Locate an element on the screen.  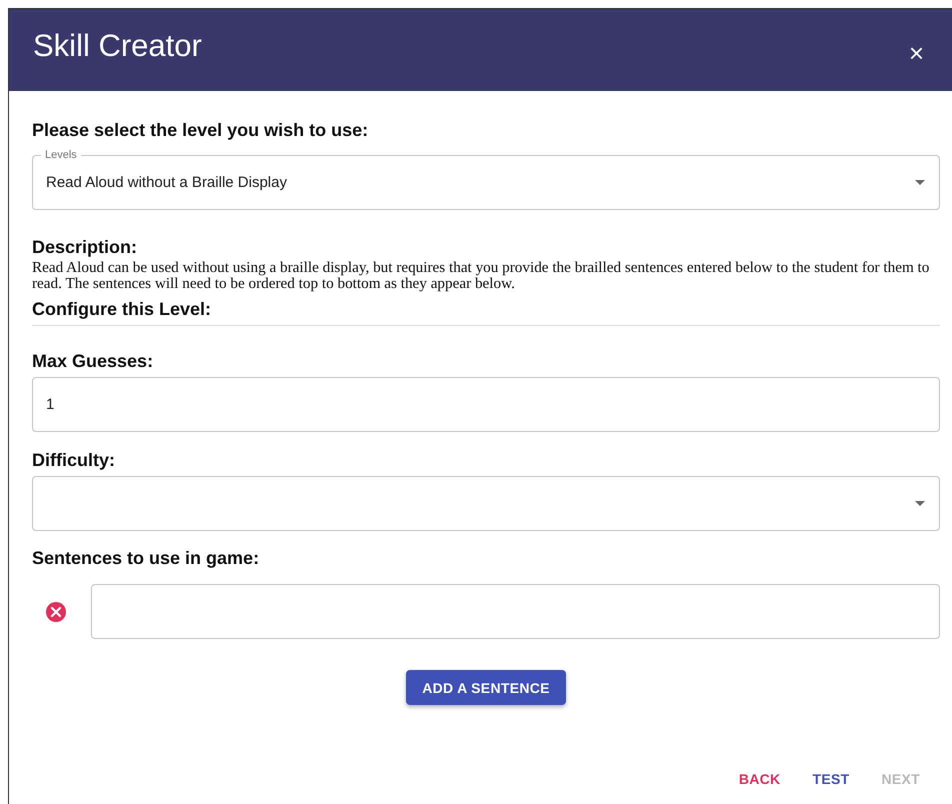
section-heading: Please select the level you wish to use: is located at coordinates (201, 130).